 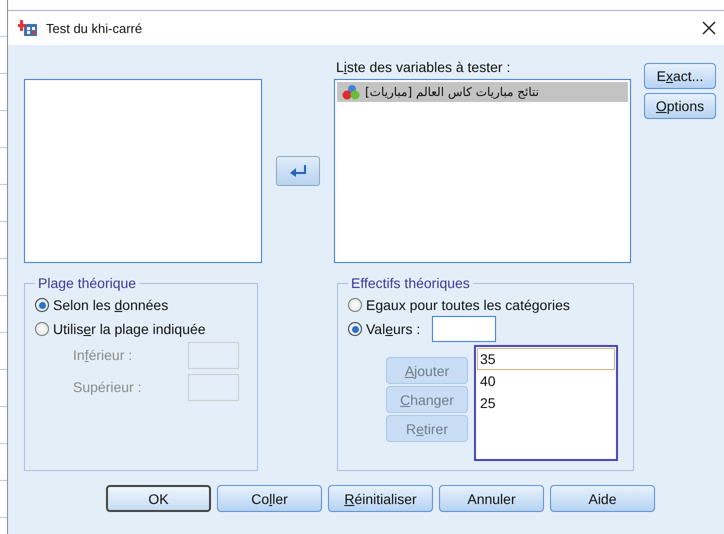 I want to click on nominal-variable-icon, so click(x=351, y=92).